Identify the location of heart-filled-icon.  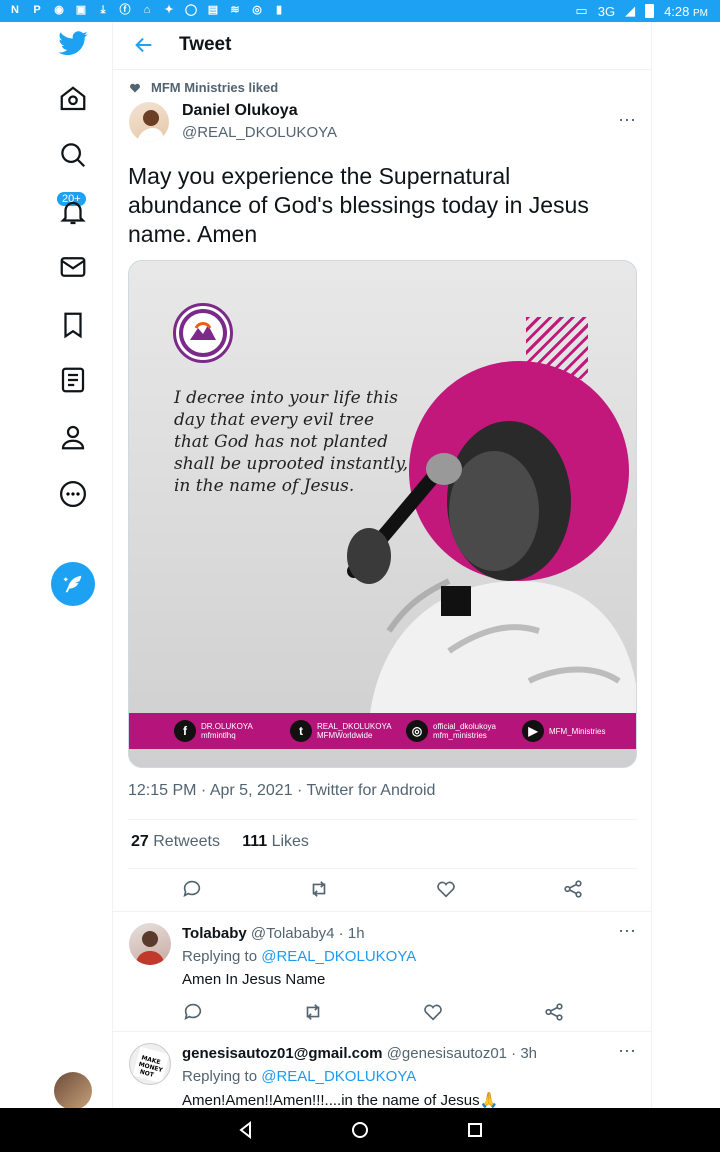
(135, 87).